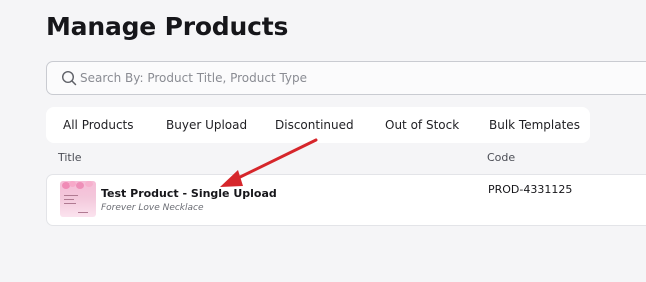  What do you see at coordinates (167, 26) in the screenshot?
I see `page-title: Manage Products` at bounding box center [167, 26].